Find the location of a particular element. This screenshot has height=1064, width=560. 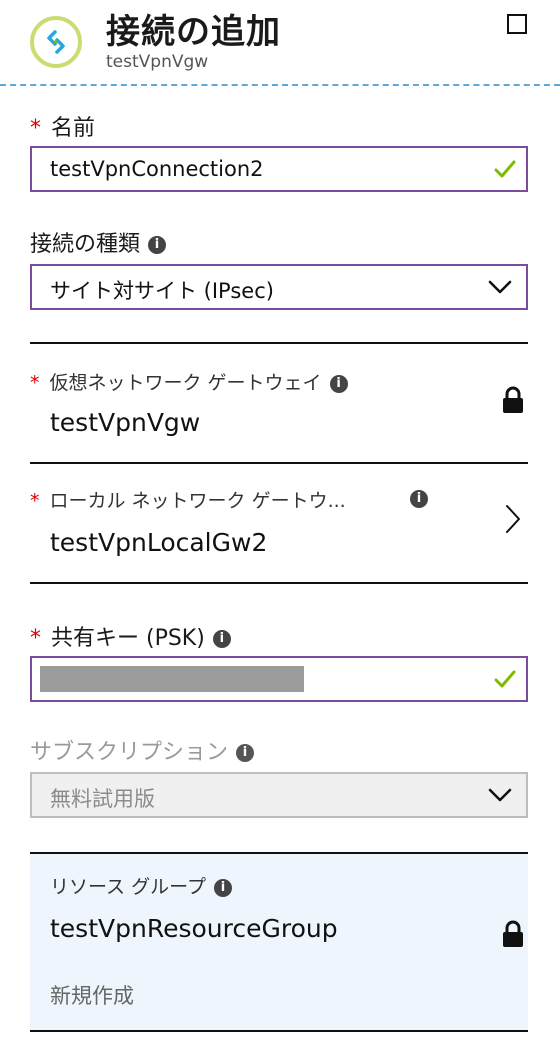

shared-key-input is located at coordinates (279, 679).